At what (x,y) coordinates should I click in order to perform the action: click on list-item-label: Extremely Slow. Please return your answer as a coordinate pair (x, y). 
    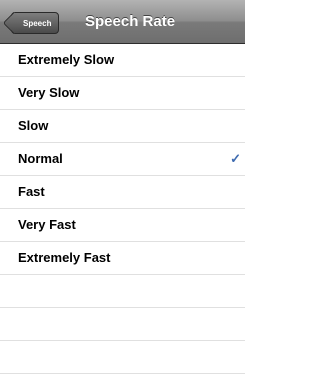
    Looking at the image, I should click on (66, 59).